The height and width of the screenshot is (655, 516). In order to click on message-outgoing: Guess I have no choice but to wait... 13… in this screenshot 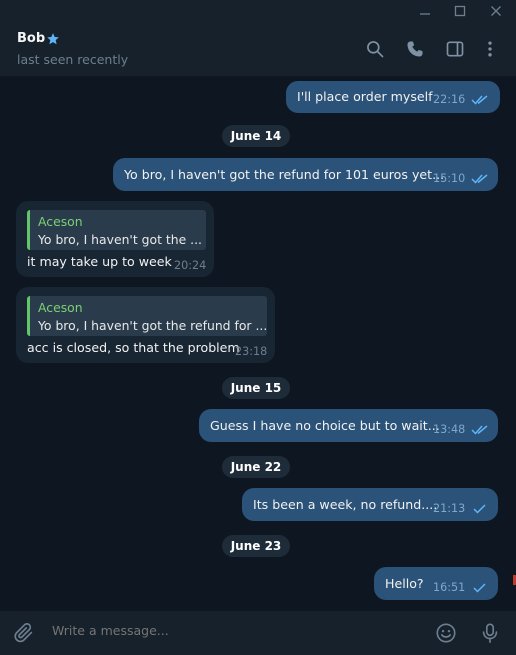, I will do `click(348, 425)`.